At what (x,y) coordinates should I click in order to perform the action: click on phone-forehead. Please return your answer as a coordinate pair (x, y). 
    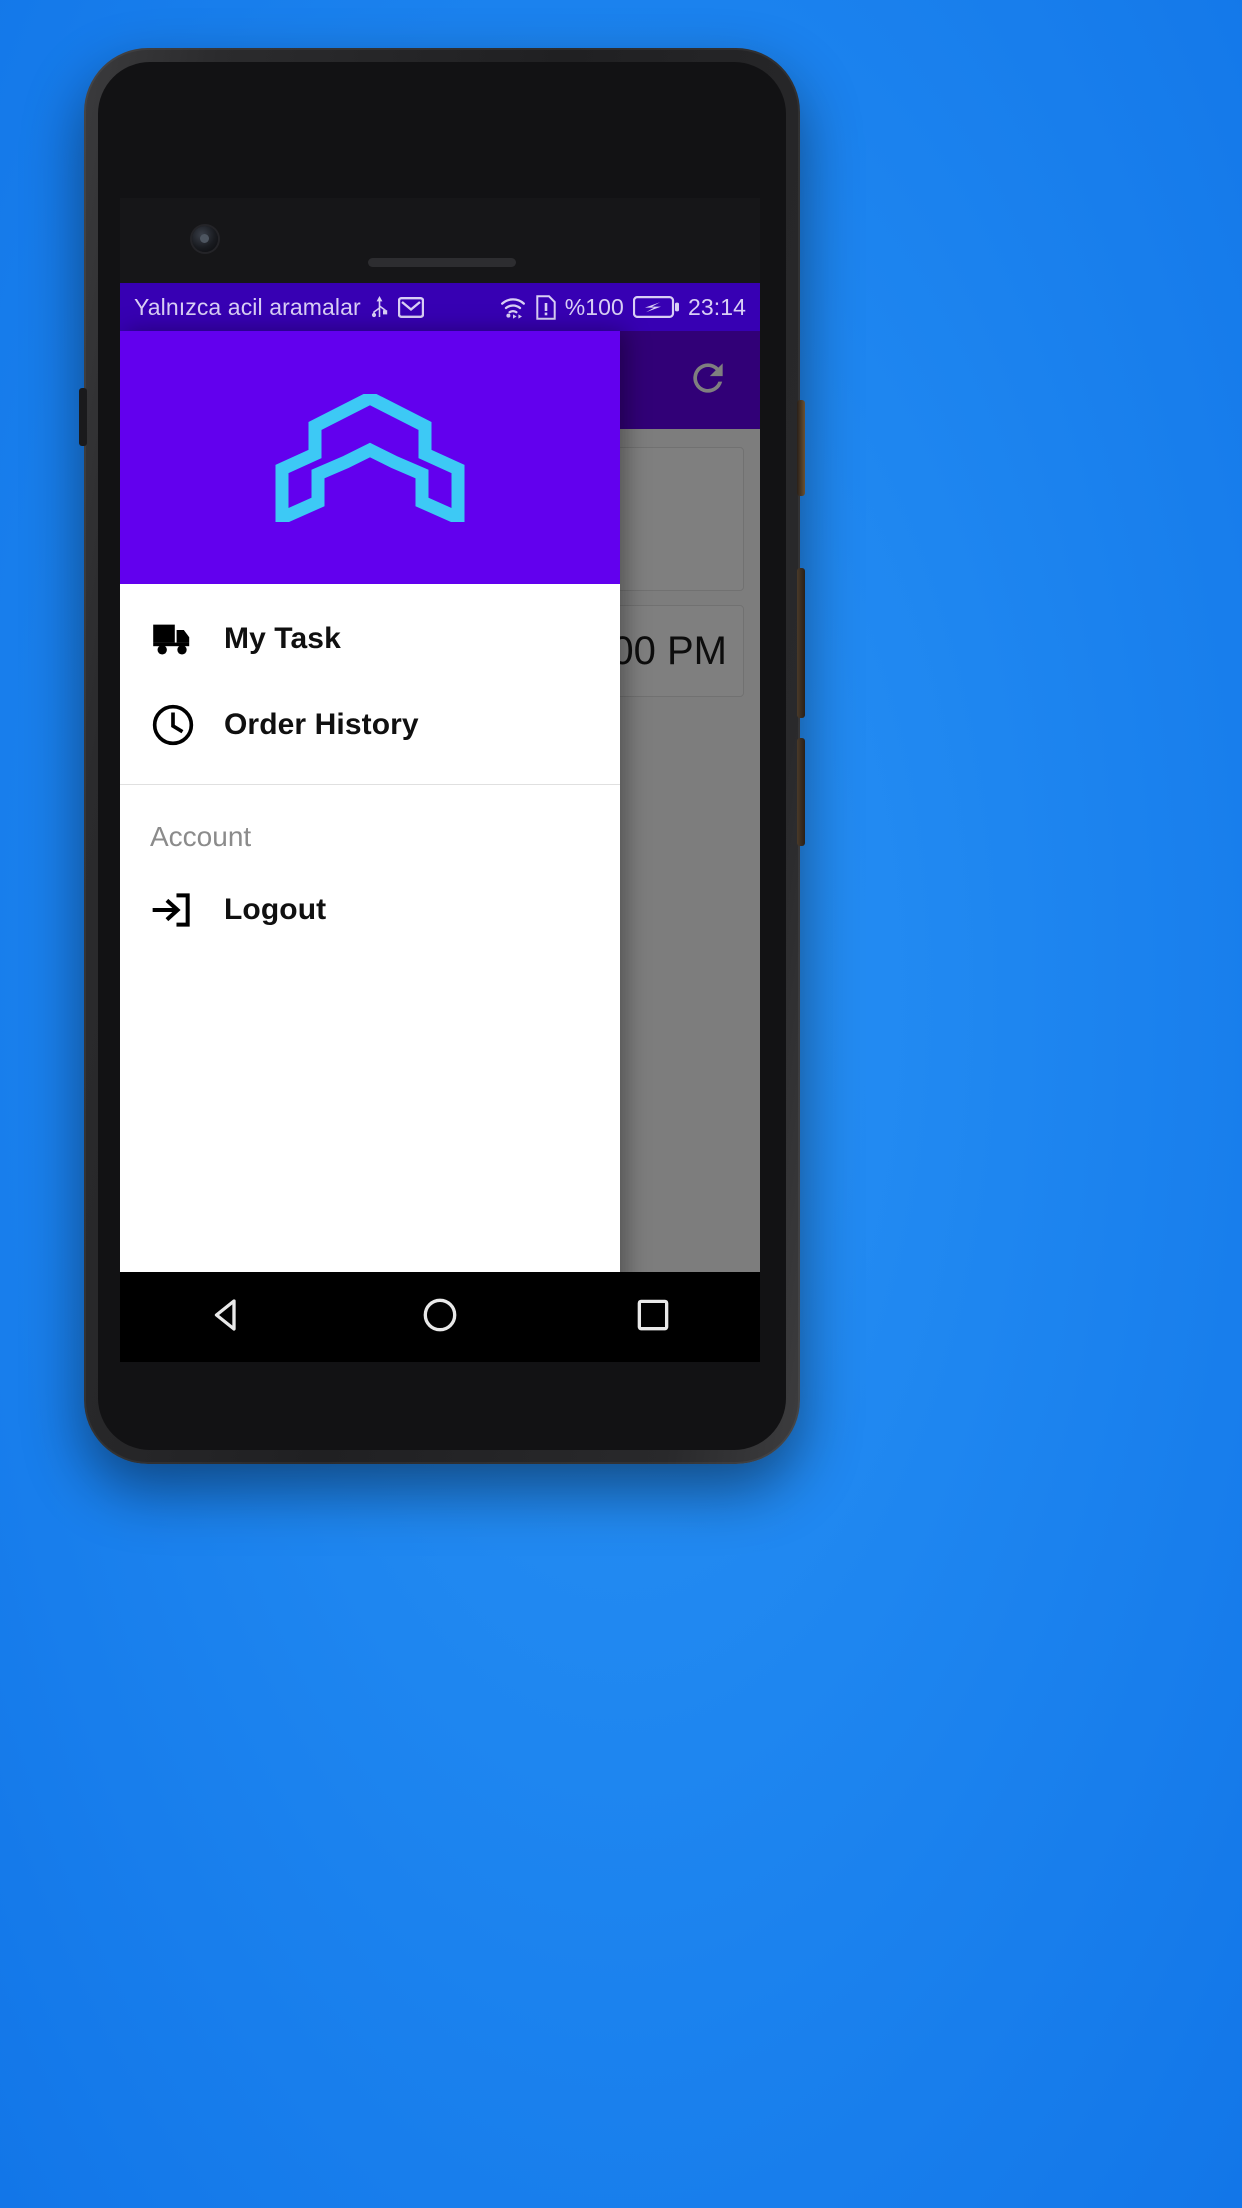
    Looking at the image, I should click on (440, 264).